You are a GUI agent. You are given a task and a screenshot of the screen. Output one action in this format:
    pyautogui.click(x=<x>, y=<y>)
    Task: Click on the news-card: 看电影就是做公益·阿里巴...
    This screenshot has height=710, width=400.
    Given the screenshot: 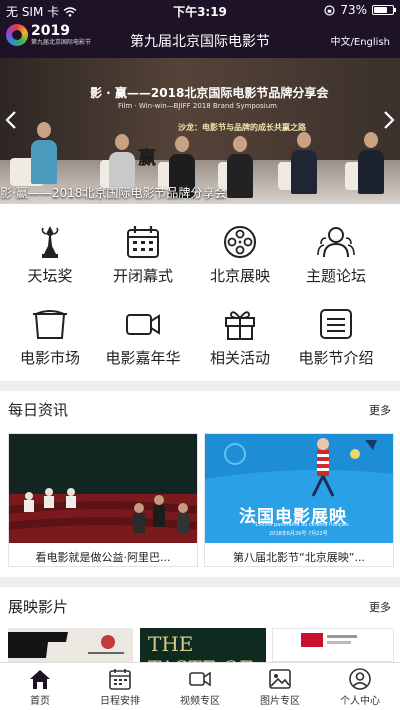 What is the action you would take?
    pyautogui.click(x=103, y=500)
    